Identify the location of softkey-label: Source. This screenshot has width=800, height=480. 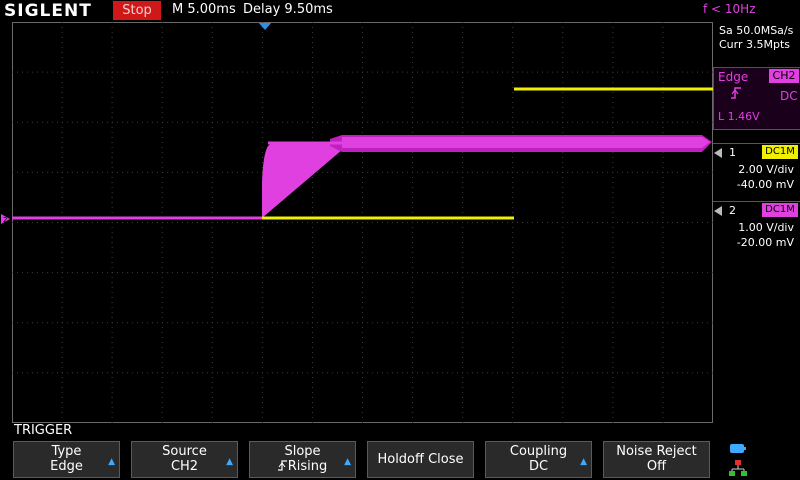
(184, 451).